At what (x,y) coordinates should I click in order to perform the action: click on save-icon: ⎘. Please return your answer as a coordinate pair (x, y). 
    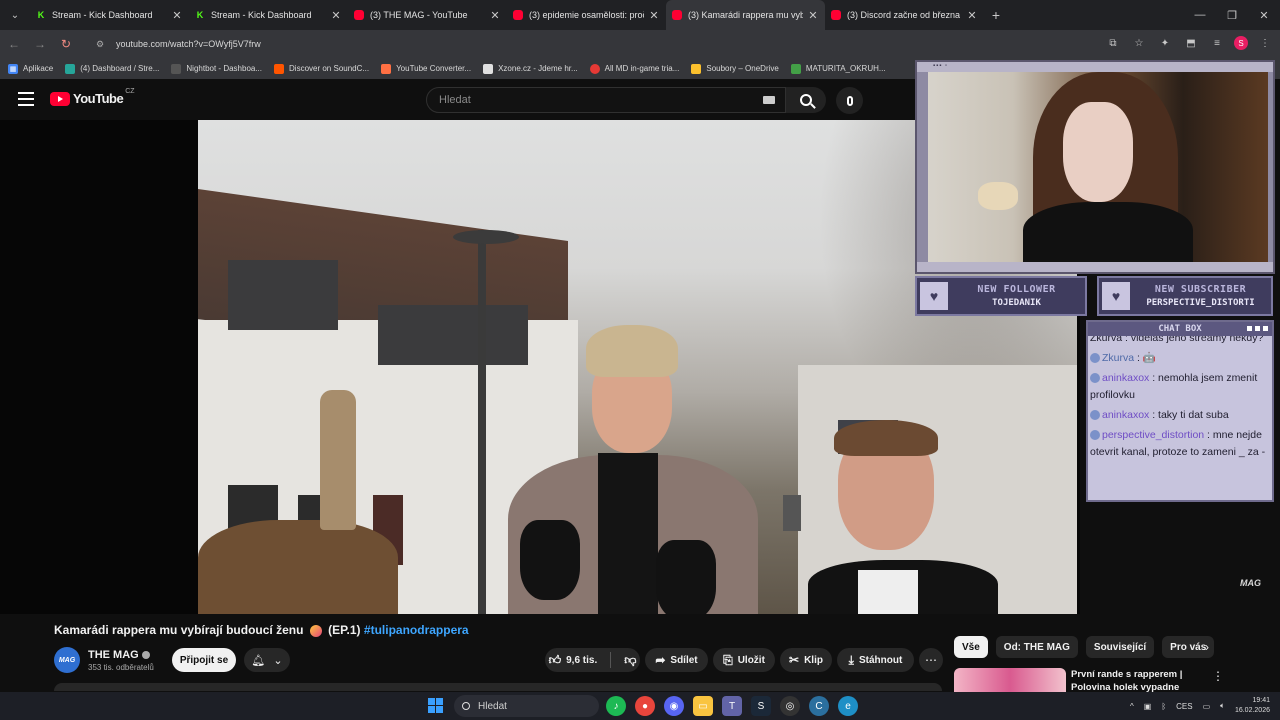
    Looking at the image, I should click on (728, 659).